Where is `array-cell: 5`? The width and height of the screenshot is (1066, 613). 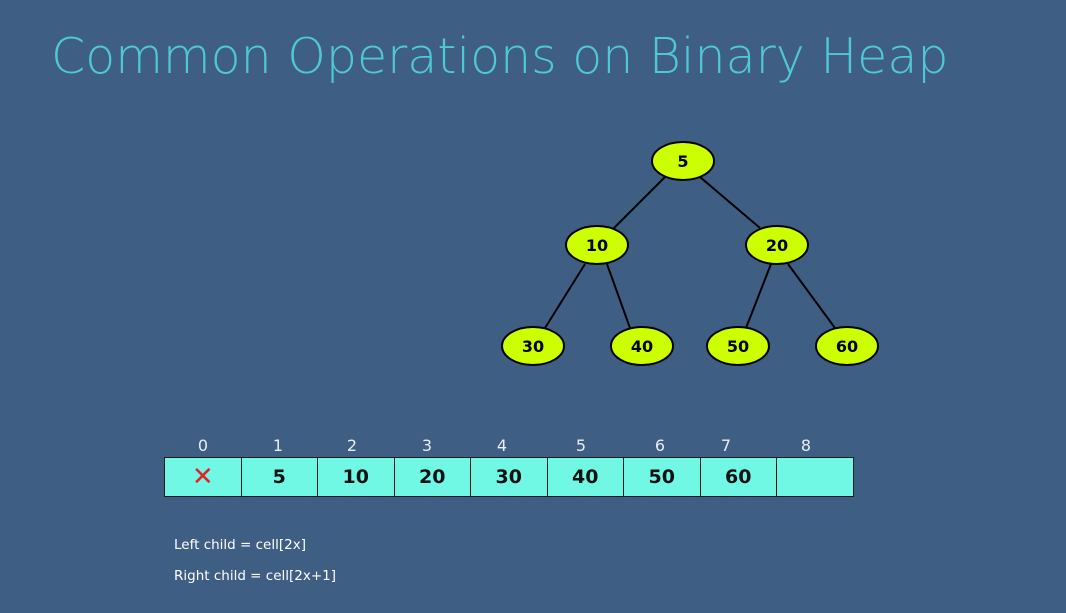 array-cell: 5 is located at coordinates (280, 477).